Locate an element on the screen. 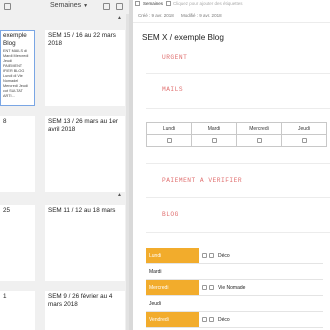  weekday-header: Lundi is located at coordinates (169, 128).